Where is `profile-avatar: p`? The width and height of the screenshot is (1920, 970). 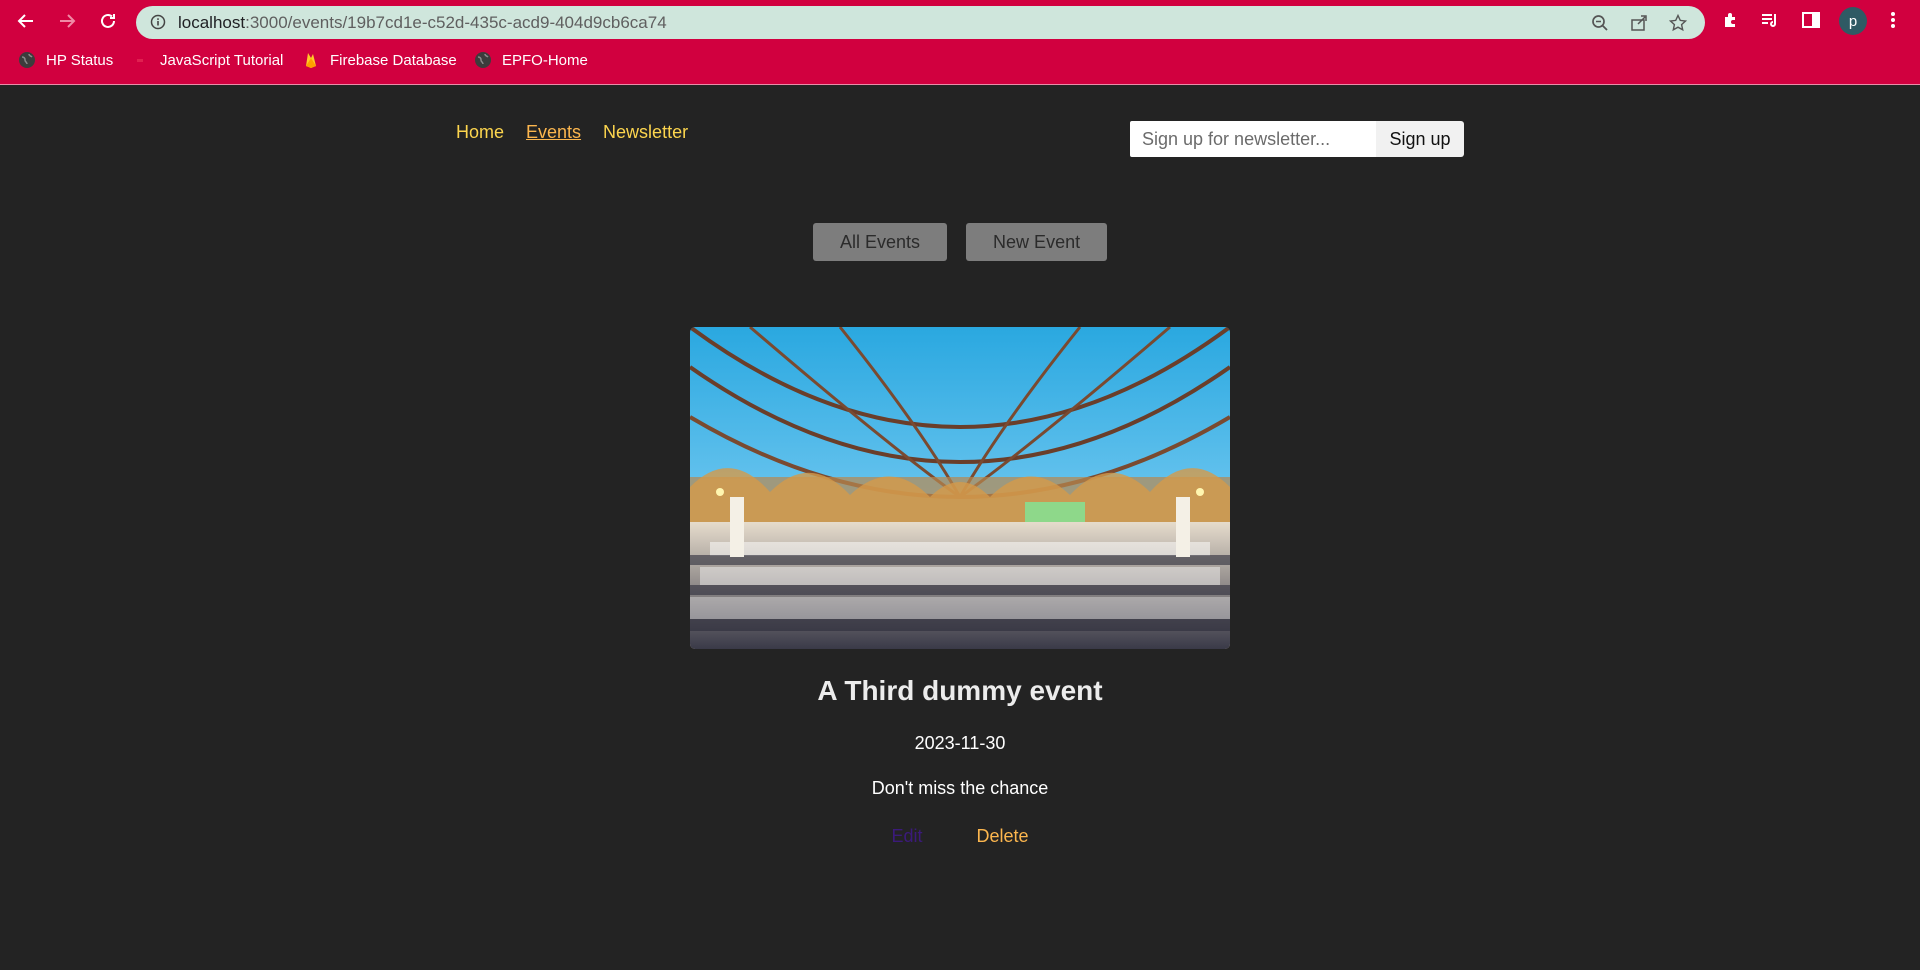 profile-avatar: p is located at coordinates (1853, 21).